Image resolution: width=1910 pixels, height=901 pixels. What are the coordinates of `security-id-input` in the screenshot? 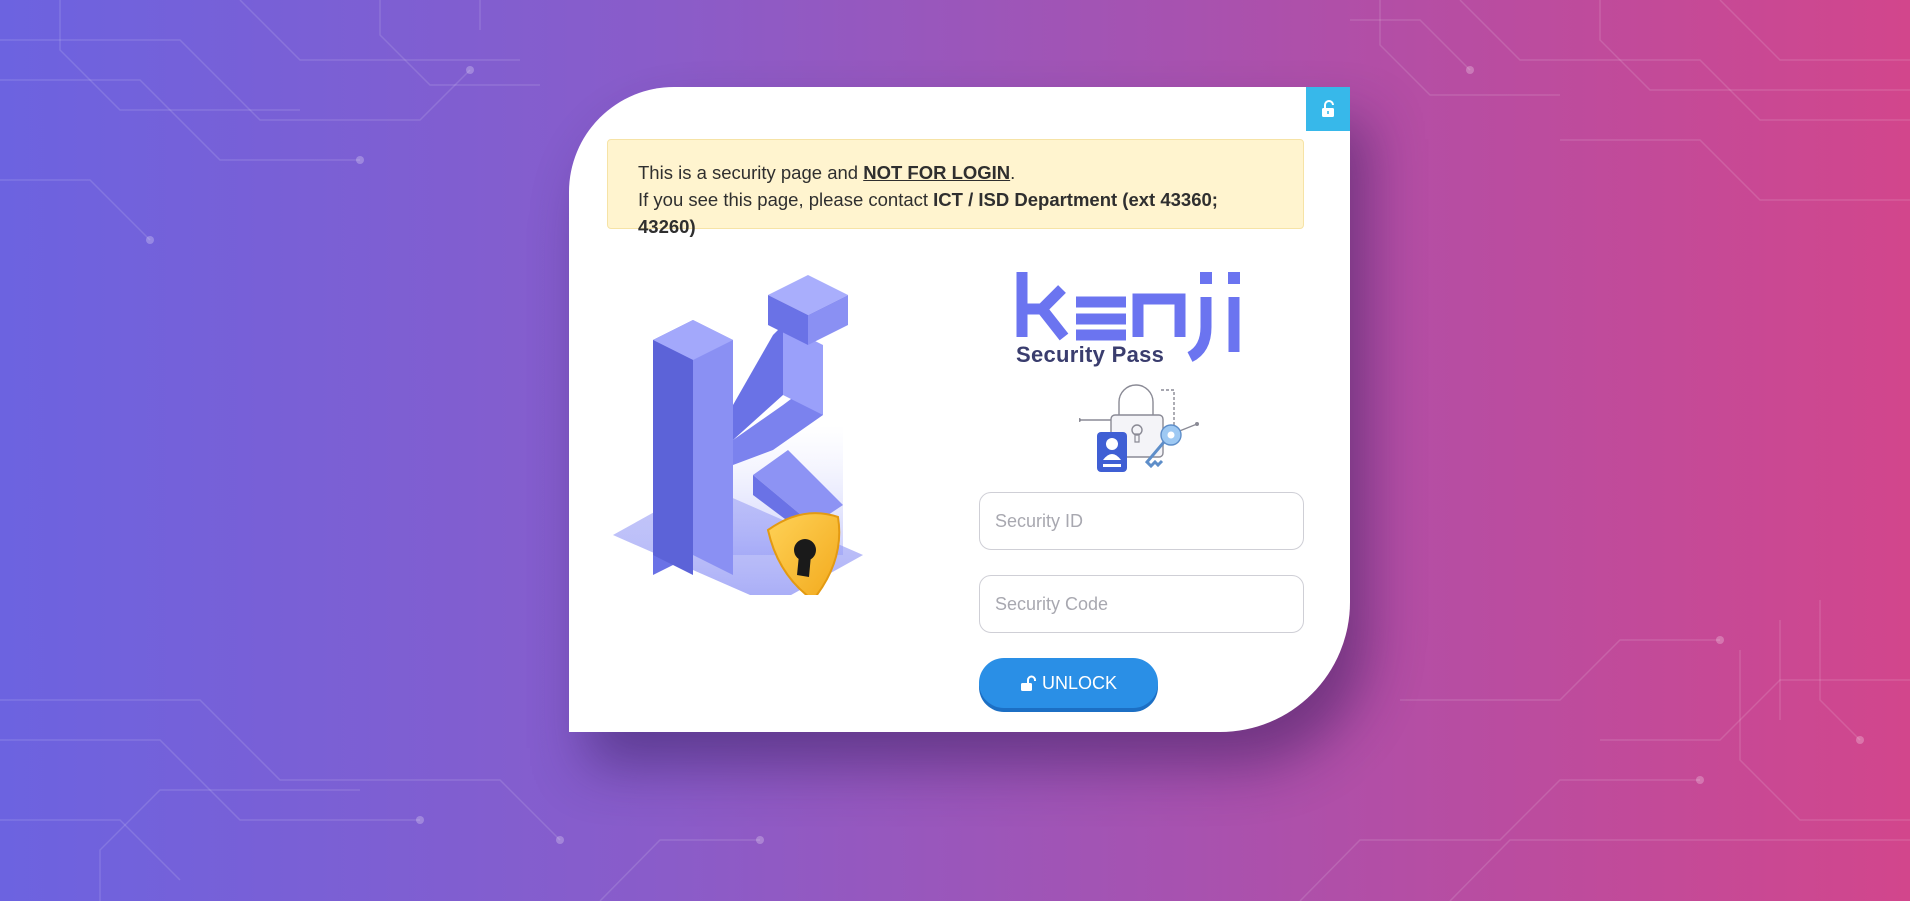 It's located at (1141, 521).